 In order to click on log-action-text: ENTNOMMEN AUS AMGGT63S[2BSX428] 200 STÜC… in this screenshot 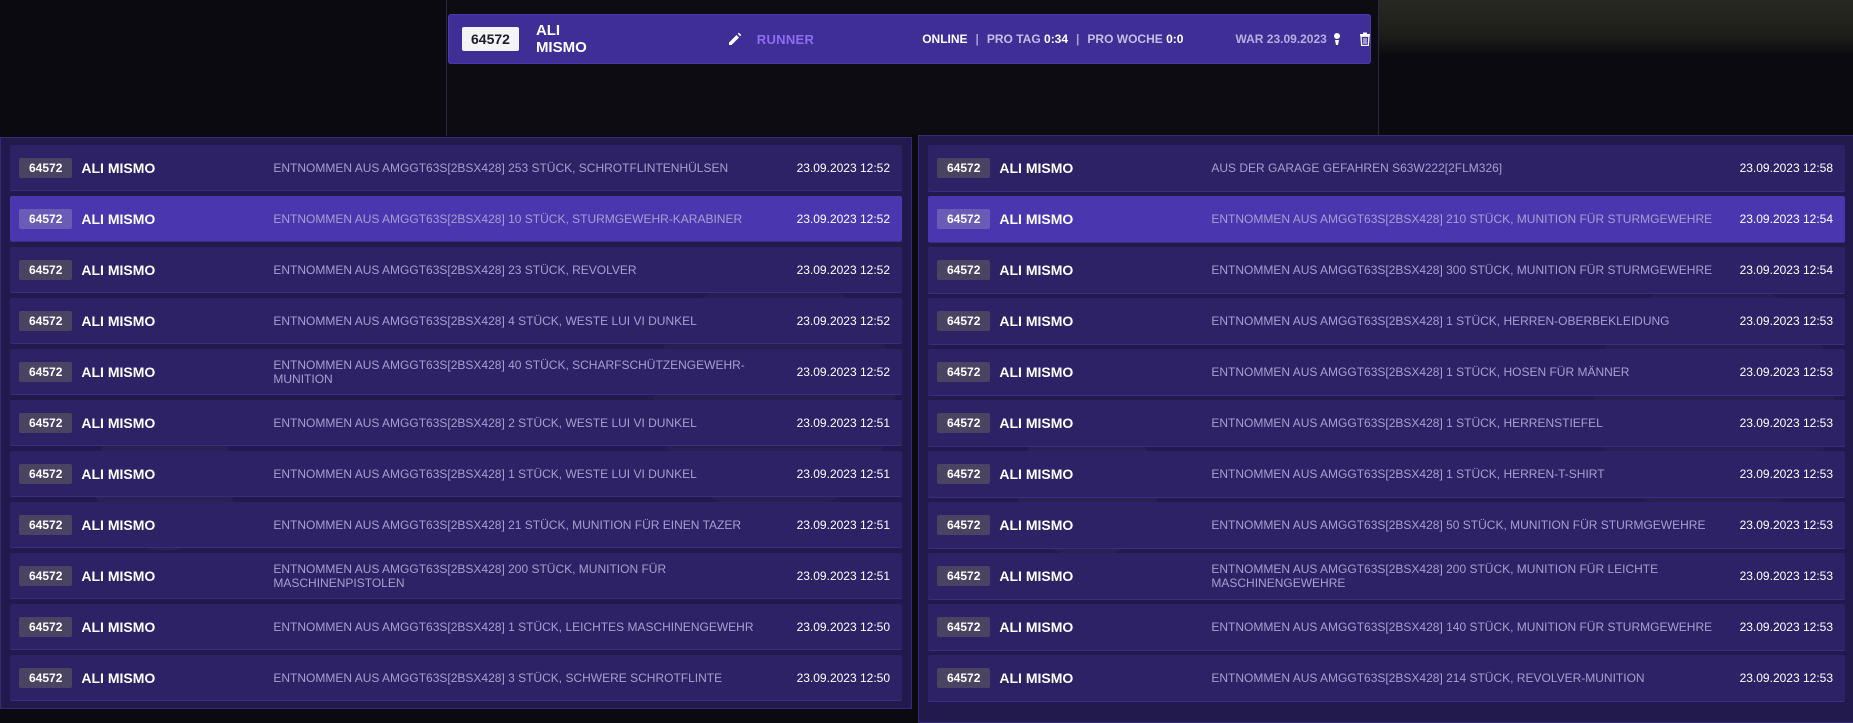, I will do `click(470, 575)`.